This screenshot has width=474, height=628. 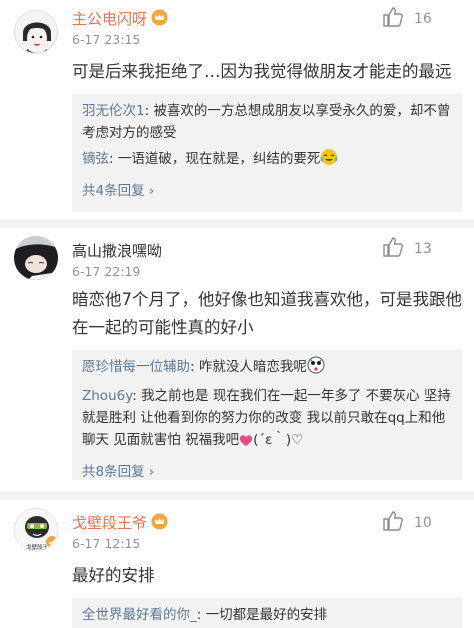 I want to click on reply-item: 全世界最好看的你_: 一切都是最好的安排, so click(x=267, y=615).